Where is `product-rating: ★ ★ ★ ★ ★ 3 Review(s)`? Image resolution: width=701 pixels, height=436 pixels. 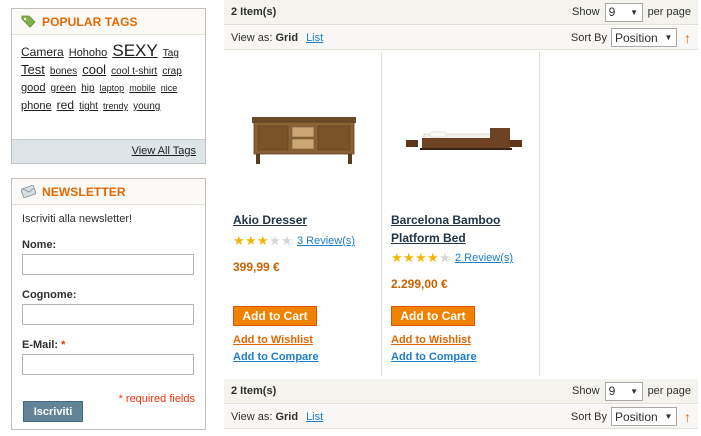 product-rating: ★ ★ ★ ★ ★ 3 Review(s) is located at coordinates (294, 240).